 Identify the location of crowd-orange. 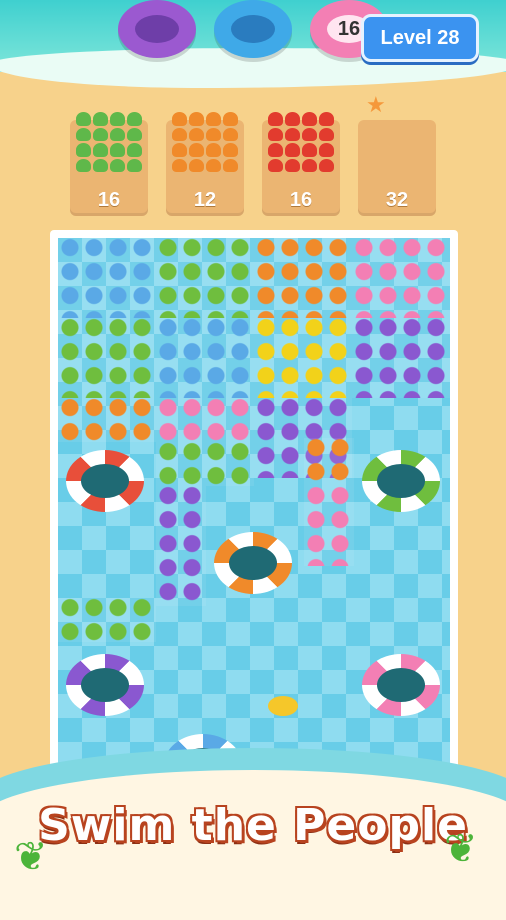
(205, 142).